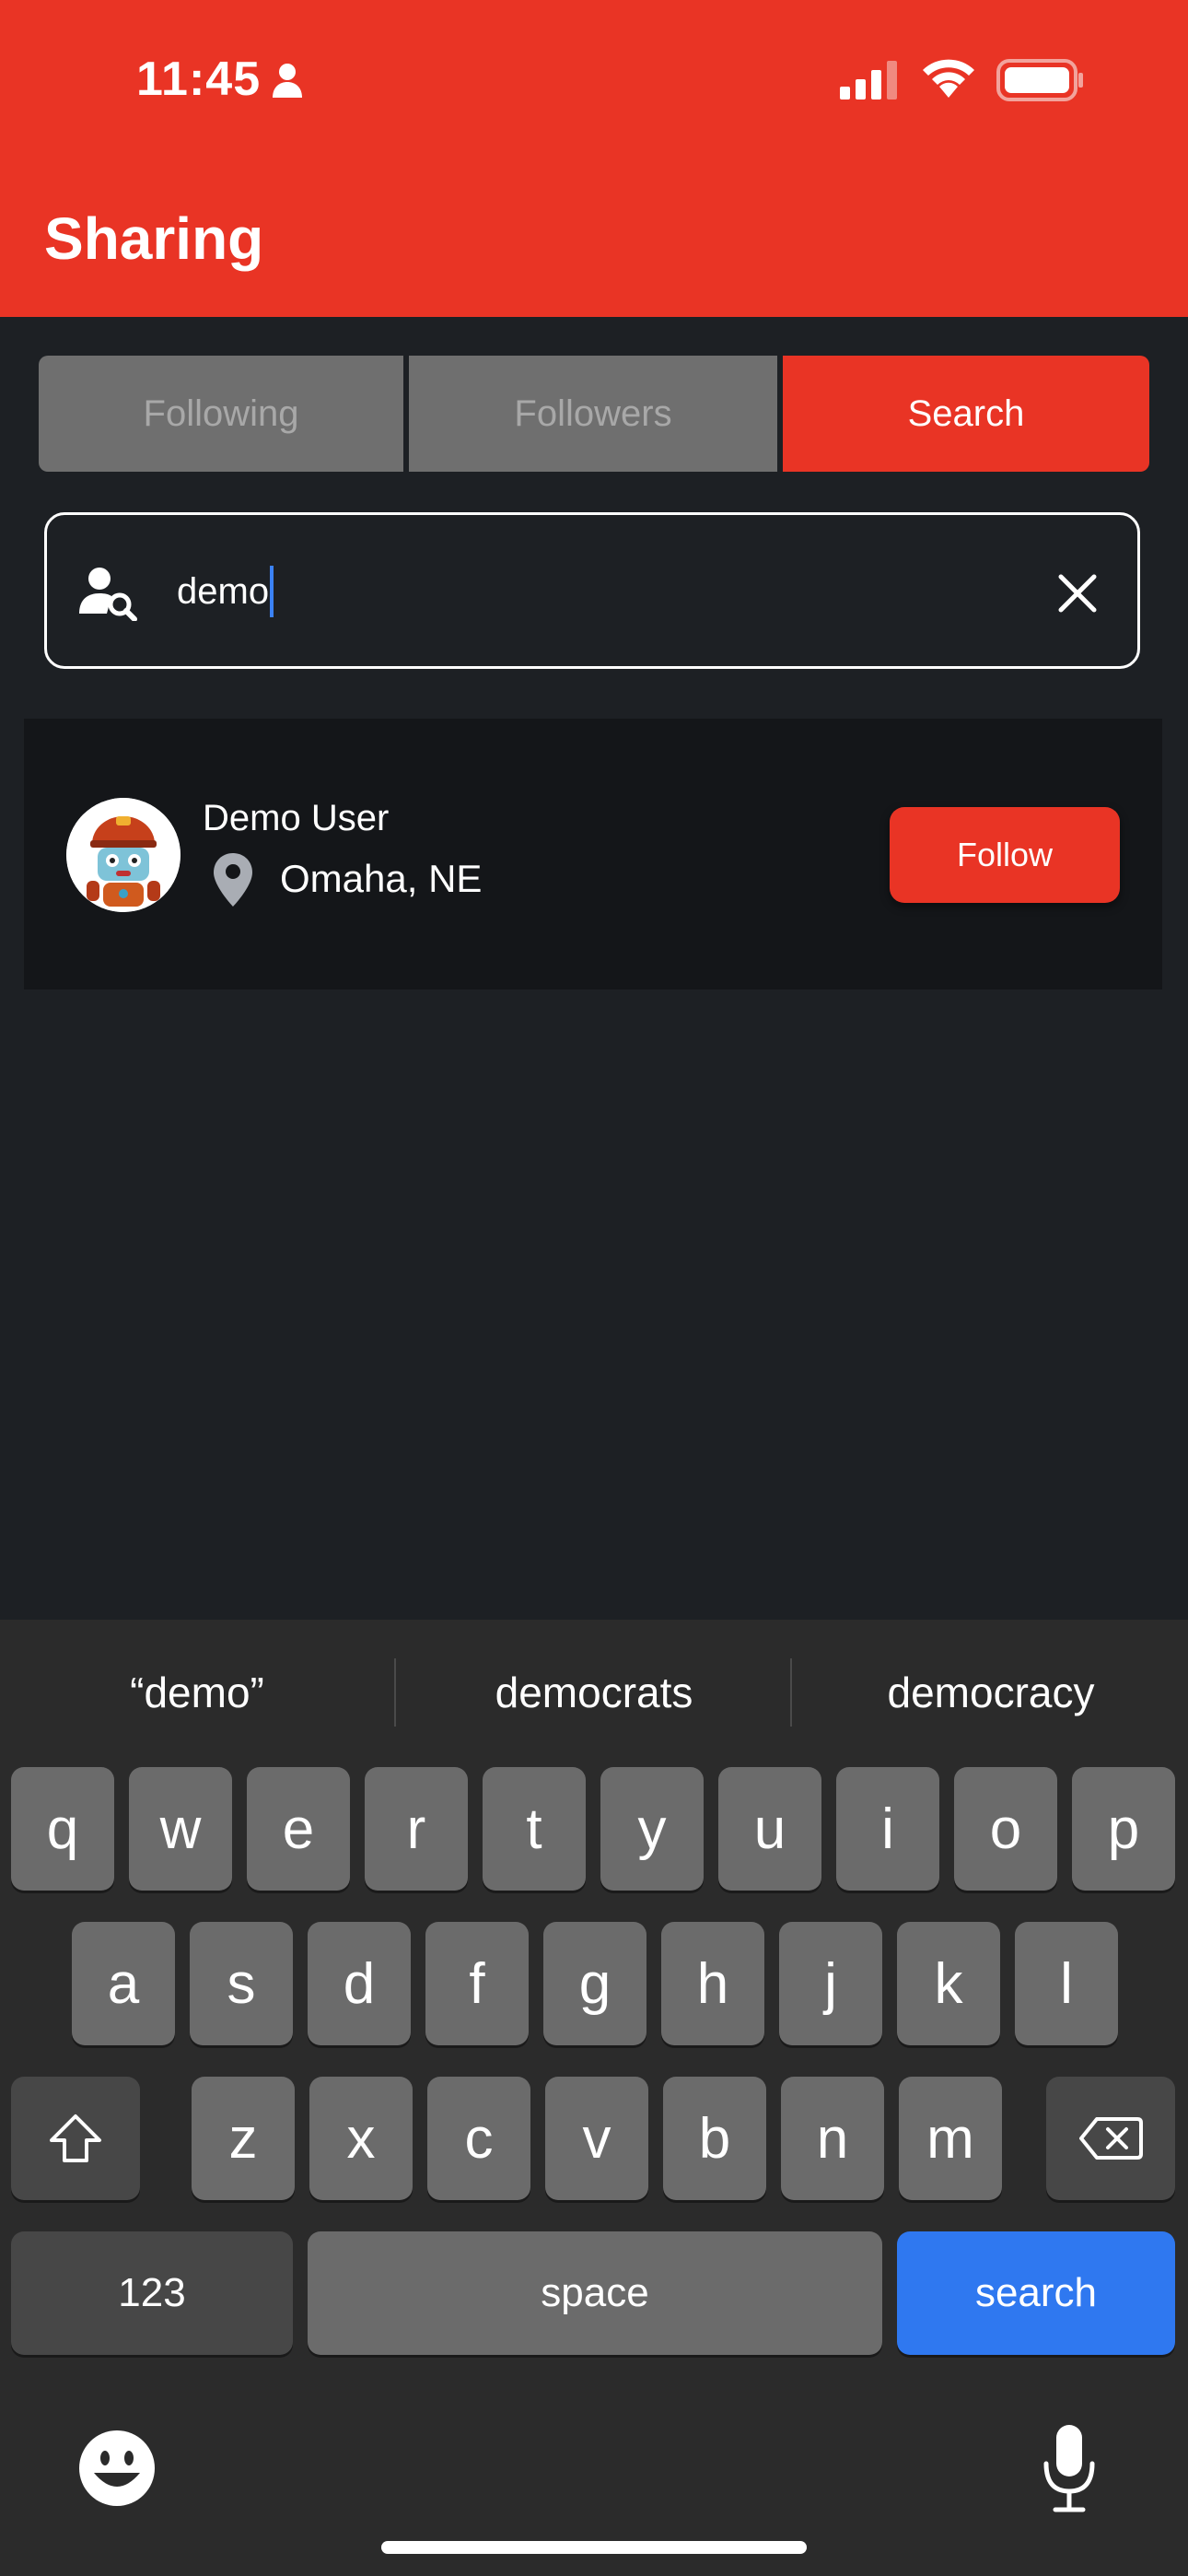 This screenshot has height=2576, width=1188. What do you see at coordinates (595, 2293) in the screenshot?
I see `space-key: space` at bounding box center [595, 2293].